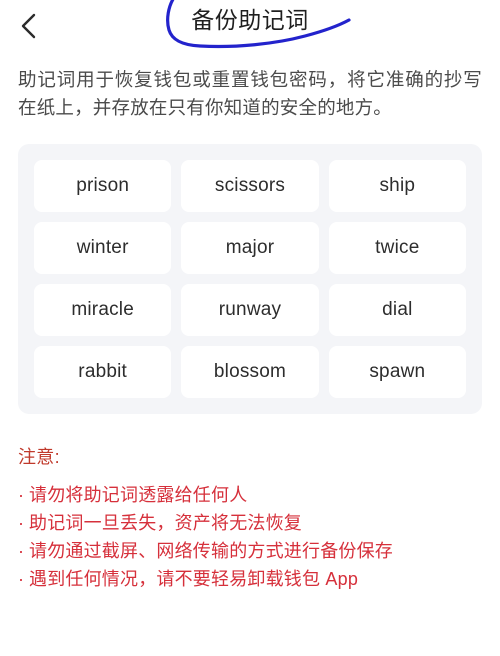  I want to click on page-header: 备份助记词, so click(250, 26).